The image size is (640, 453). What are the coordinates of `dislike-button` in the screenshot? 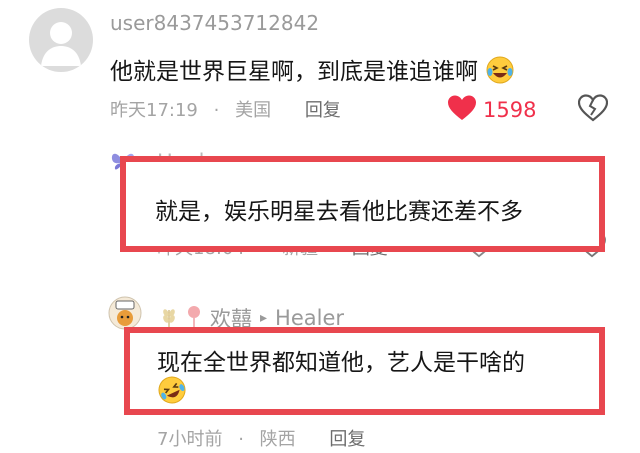 It's located at (593, 110).